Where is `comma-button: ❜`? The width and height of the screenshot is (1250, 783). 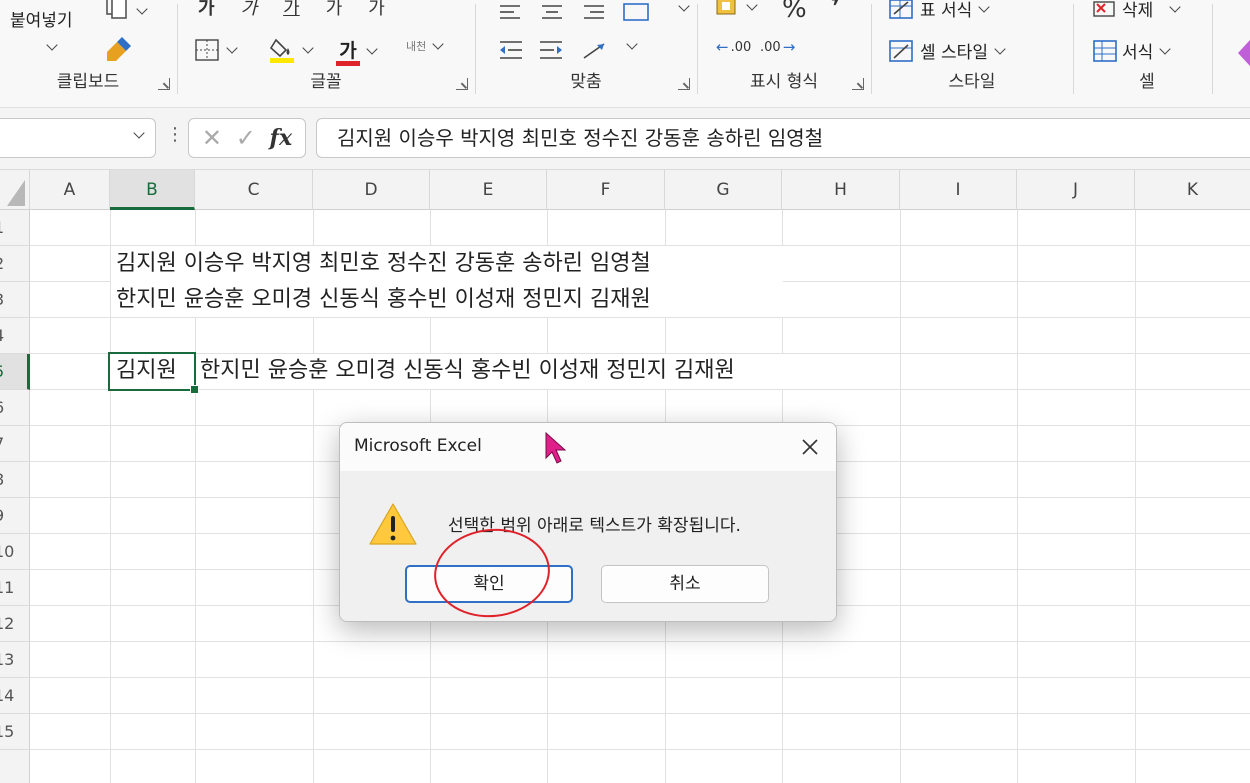
comma-button: ❜ is located at coordinates (835, 12).